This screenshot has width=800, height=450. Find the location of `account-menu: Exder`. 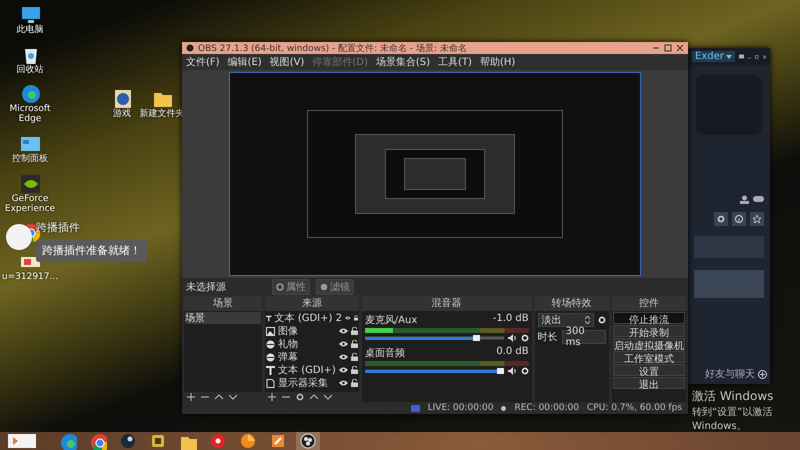

account-menu: Exder is located at coordinates (713, 56).